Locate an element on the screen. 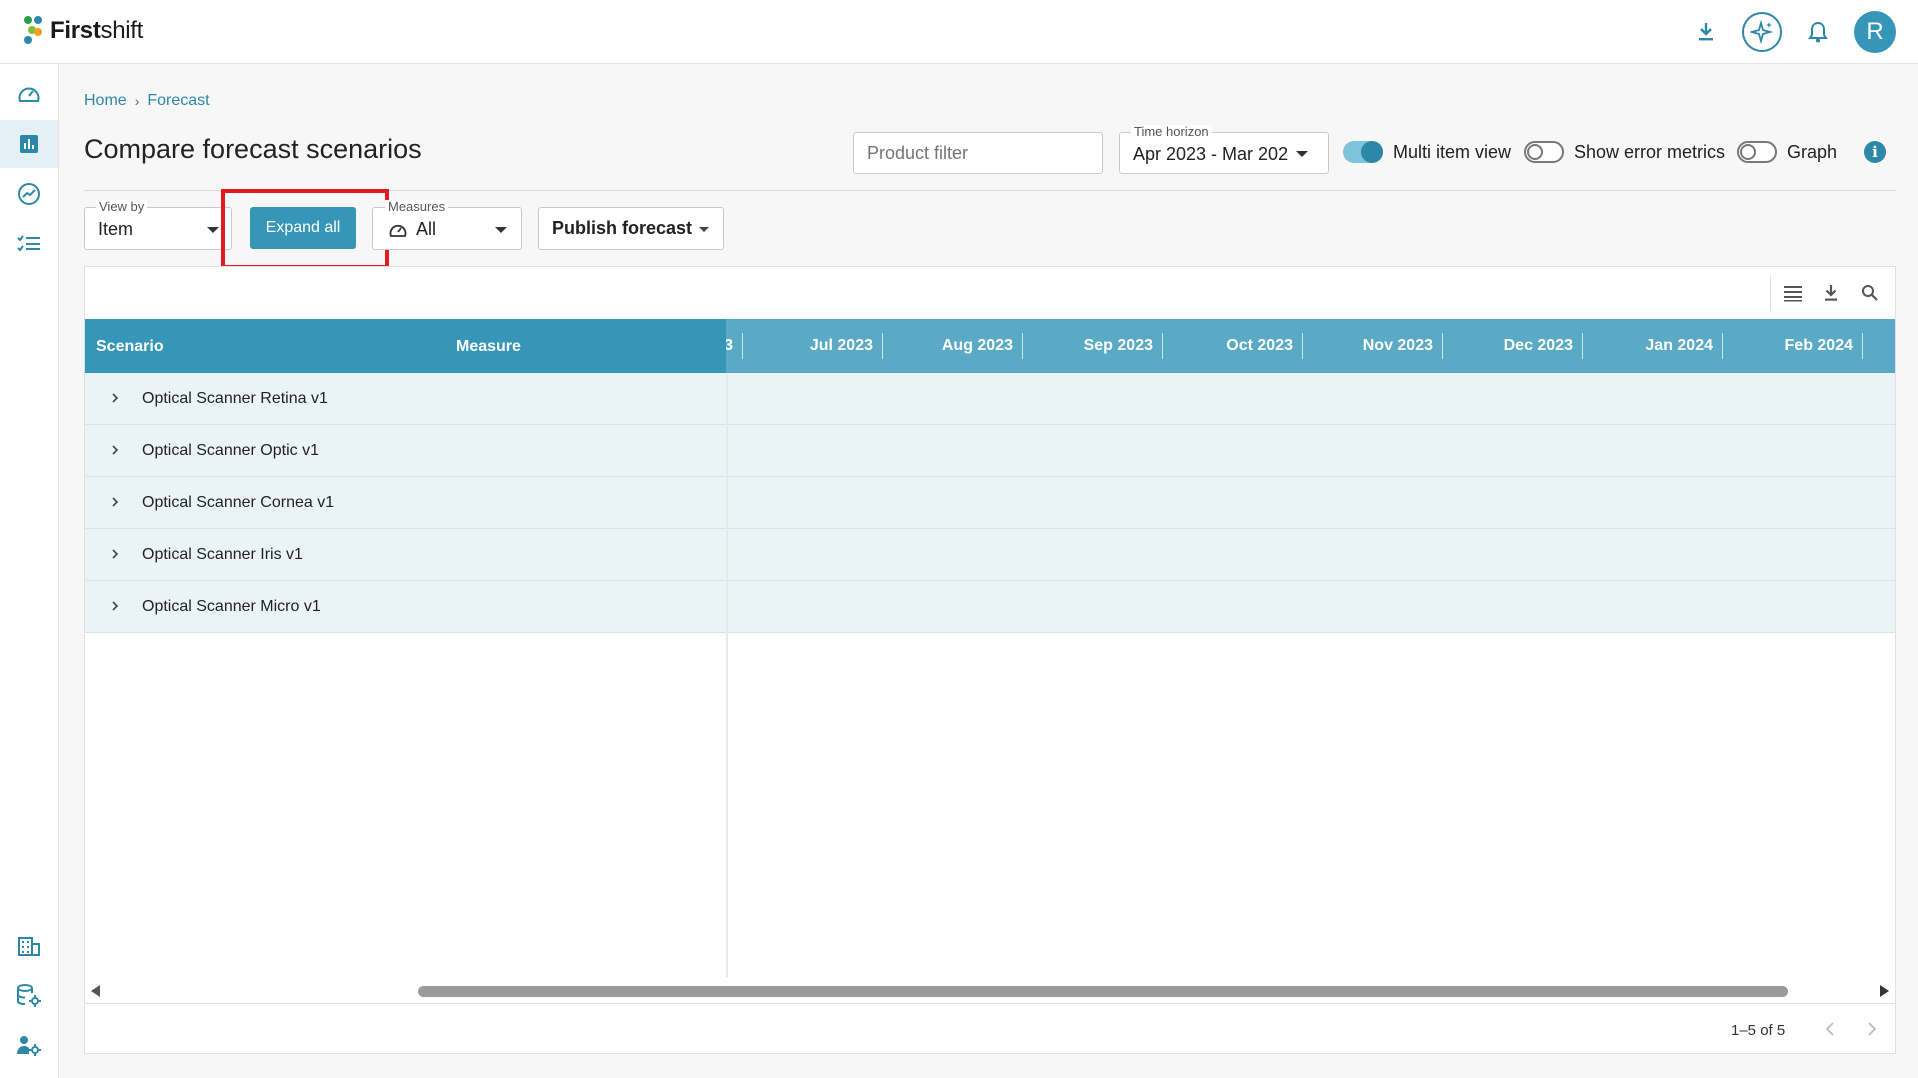  page-title: Compare forecast scenarios is located at coordinates (253, 149).